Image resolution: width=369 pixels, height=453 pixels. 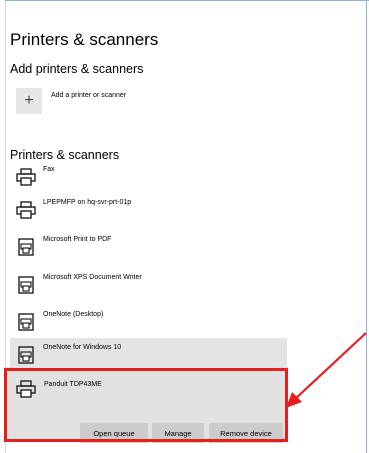 What do you see at coordinates (29, 101) in the screenshot?
I see `plus-icon: +` at bounding box center [29, 101].